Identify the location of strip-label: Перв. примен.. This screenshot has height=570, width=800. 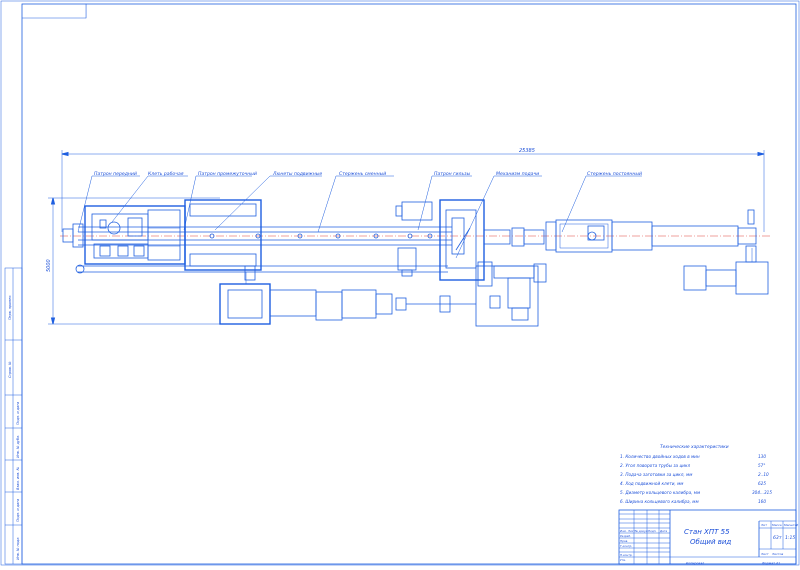
(10, 307).